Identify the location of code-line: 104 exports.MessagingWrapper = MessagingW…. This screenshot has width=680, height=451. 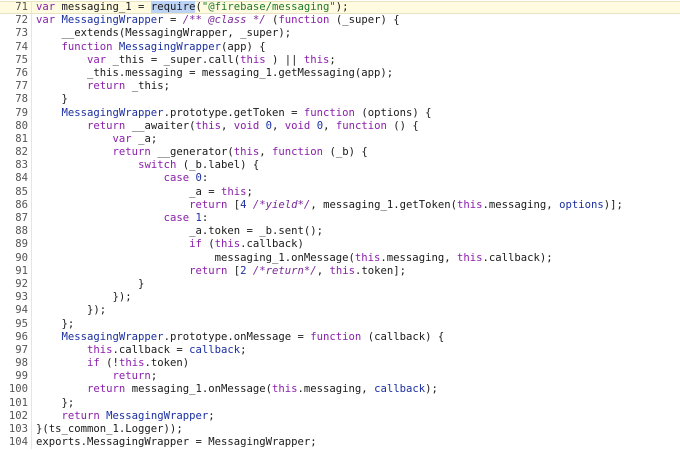
(340, 443).